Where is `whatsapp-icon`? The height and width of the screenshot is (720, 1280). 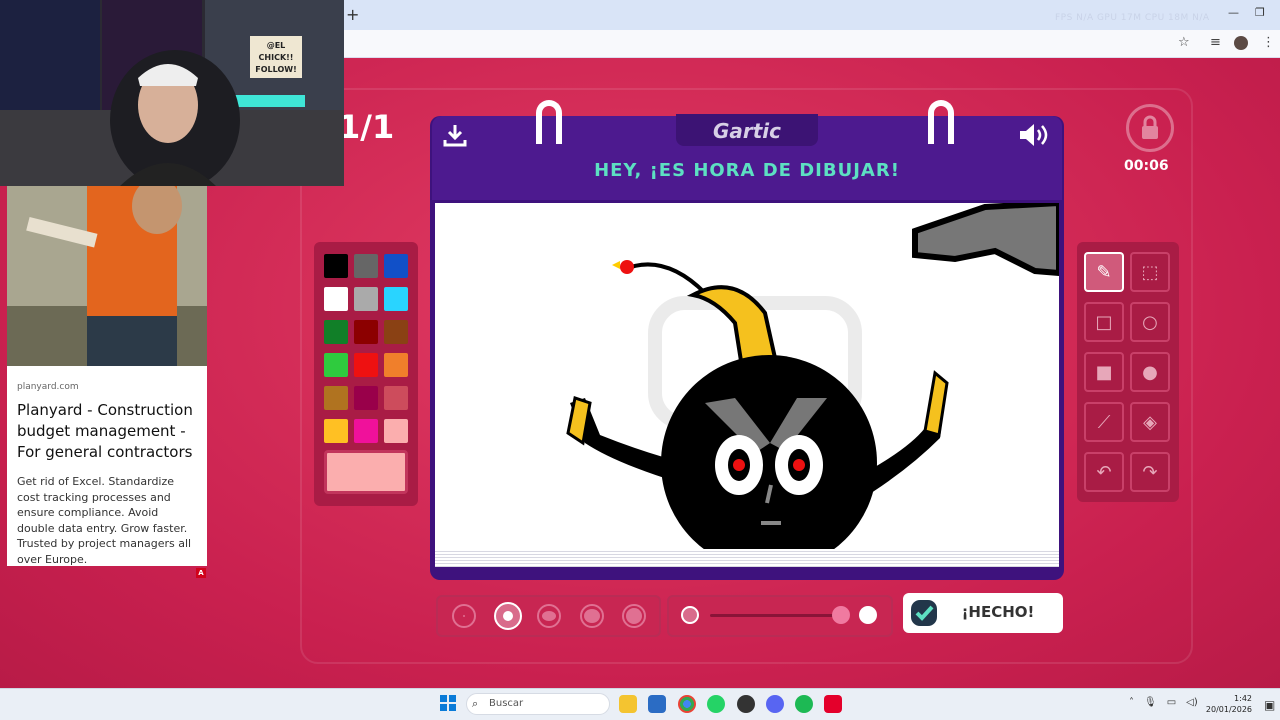
whatsapp-icon is located at coordinates (716, 704).